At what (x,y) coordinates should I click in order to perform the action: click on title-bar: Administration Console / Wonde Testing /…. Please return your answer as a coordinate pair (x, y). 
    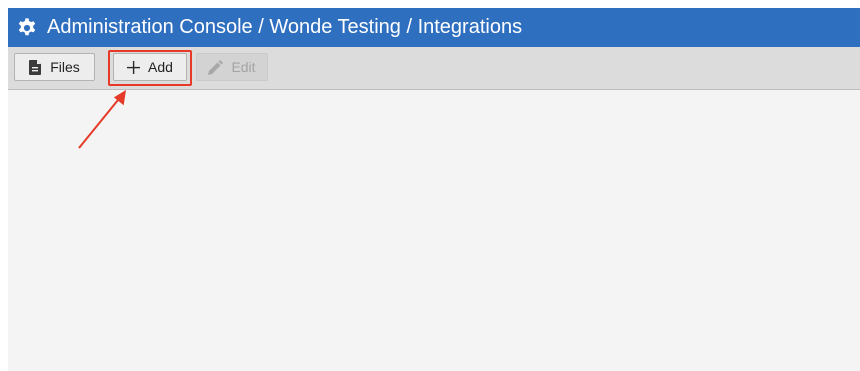
    Looking at the image, I should click on (434, 27).